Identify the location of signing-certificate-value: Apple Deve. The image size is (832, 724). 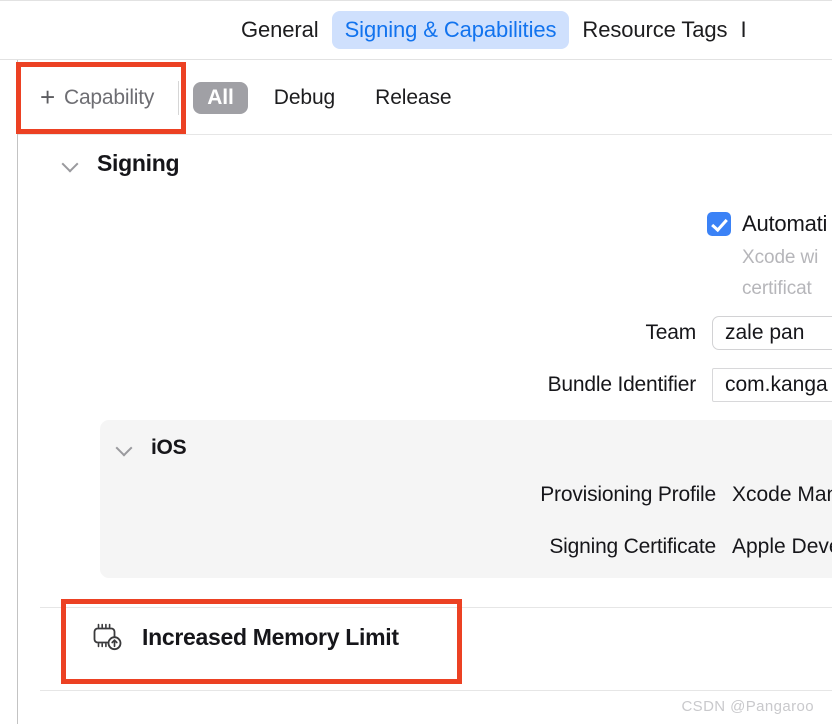
(782, 546).